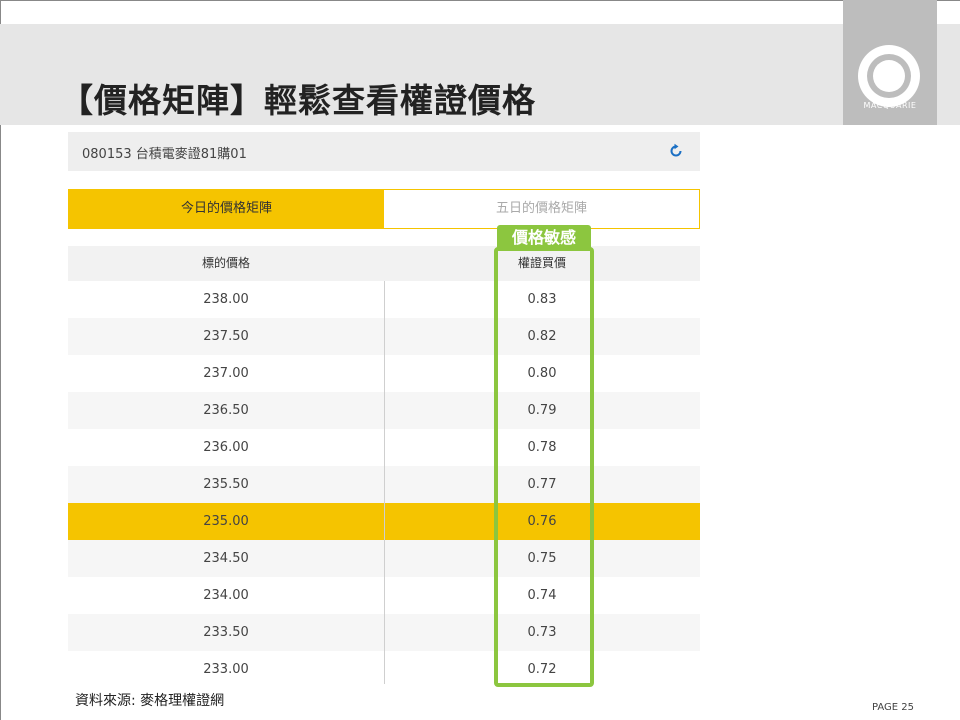  What do you see at coordinates (384, 482) in the screenshot?
I see `column-divider` at bounding box center [384, 482].